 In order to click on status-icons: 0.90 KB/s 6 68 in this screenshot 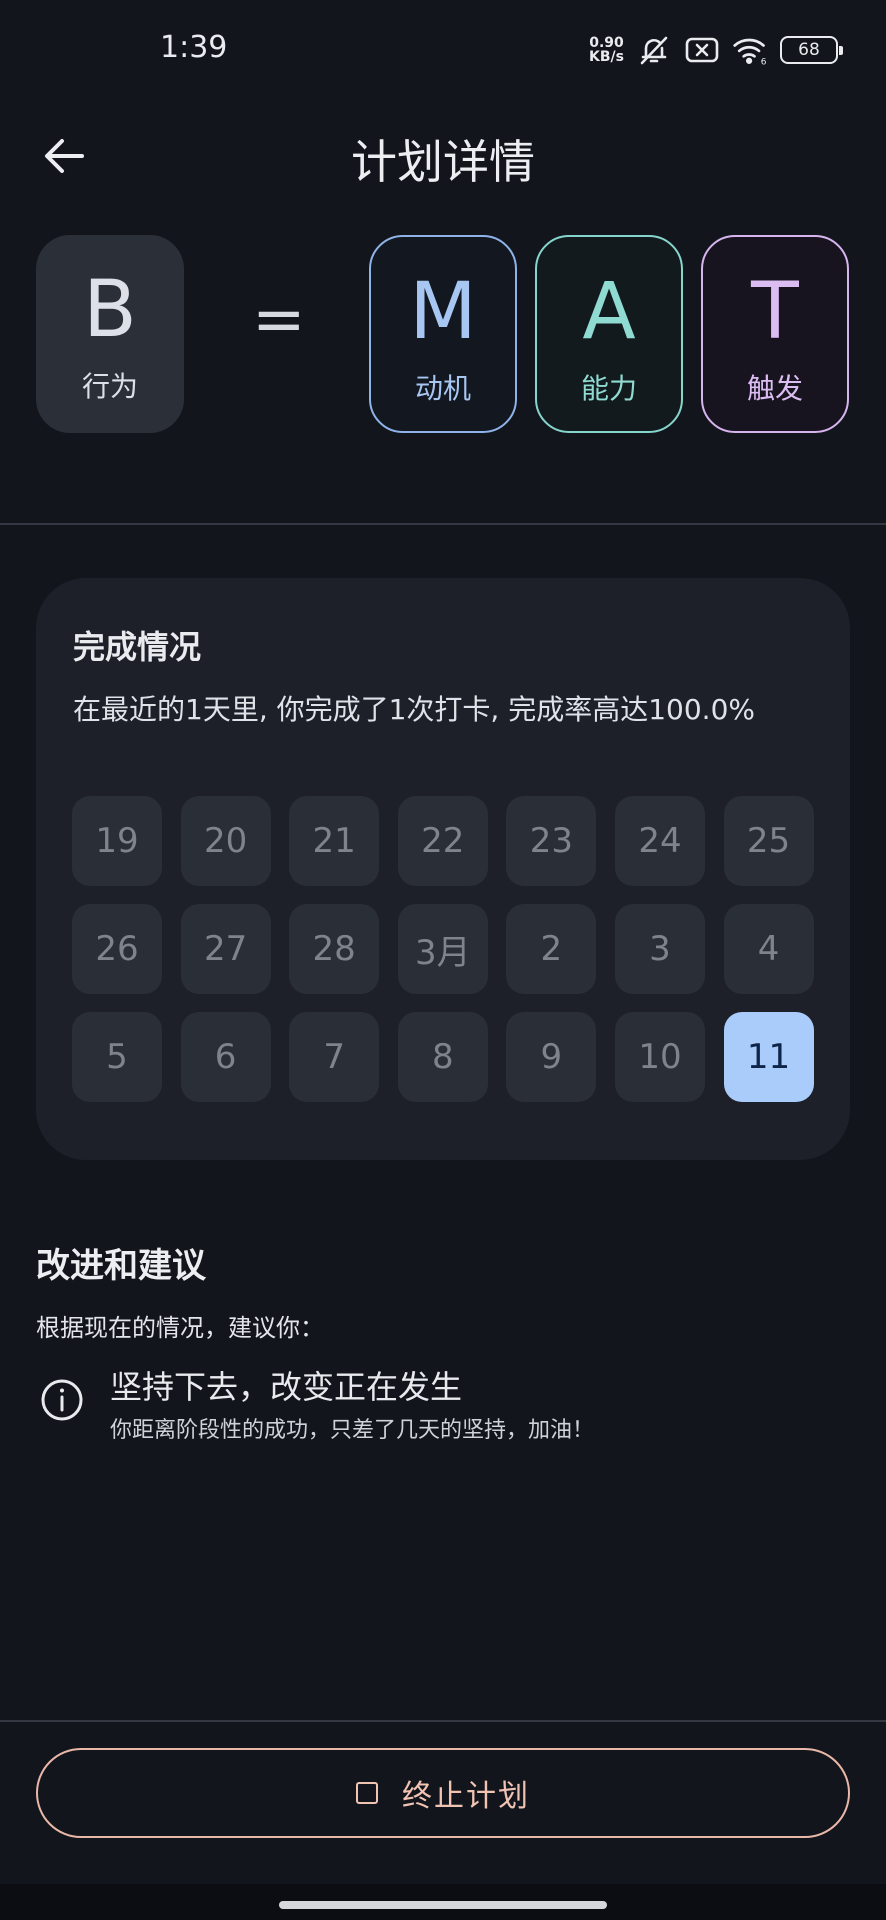, I will do `click(716, 50)`.